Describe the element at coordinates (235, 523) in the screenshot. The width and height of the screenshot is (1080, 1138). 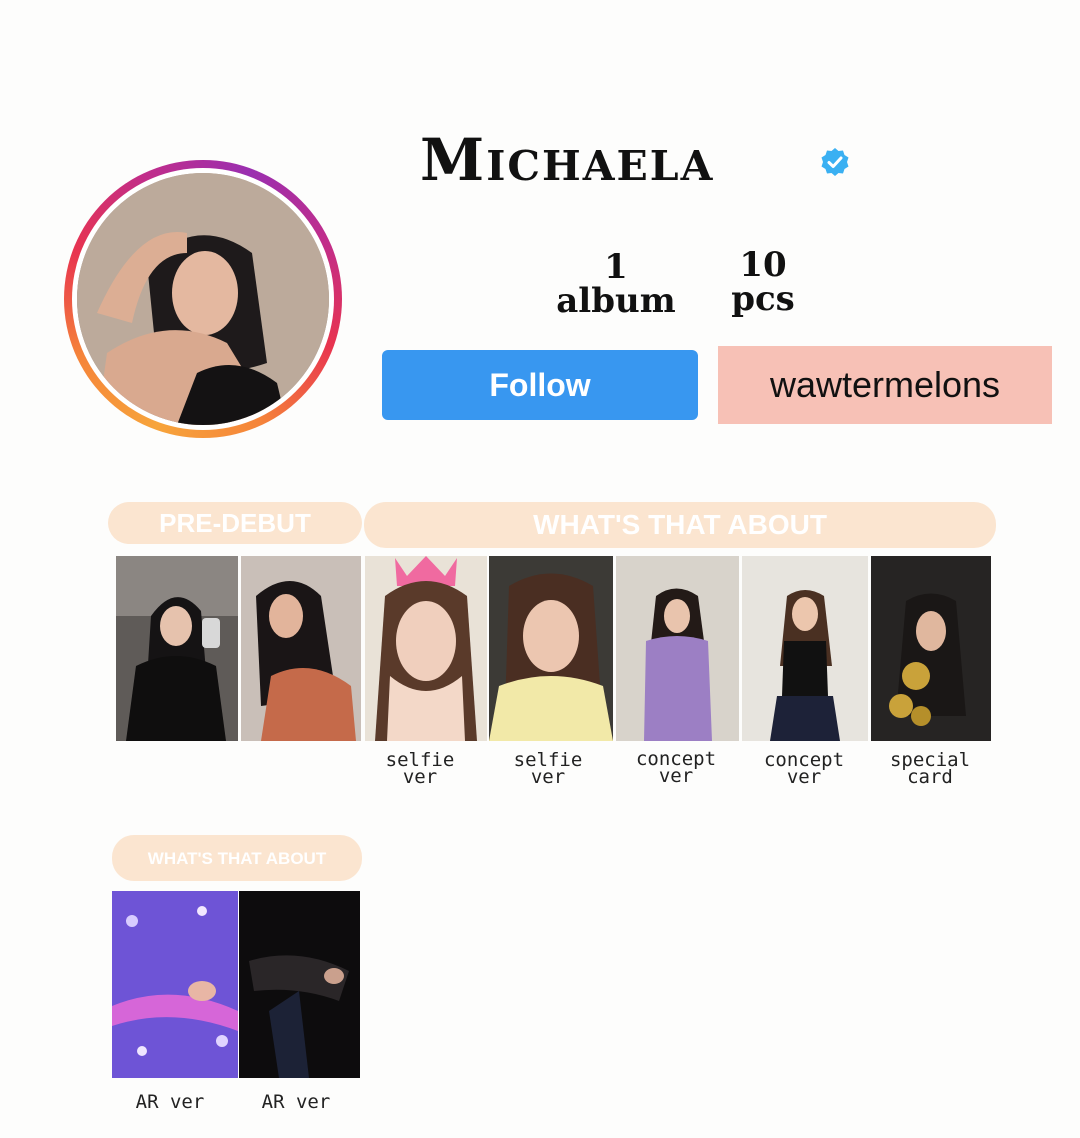
I see `section-title-predebut: PRE-DEBUT` at that location.